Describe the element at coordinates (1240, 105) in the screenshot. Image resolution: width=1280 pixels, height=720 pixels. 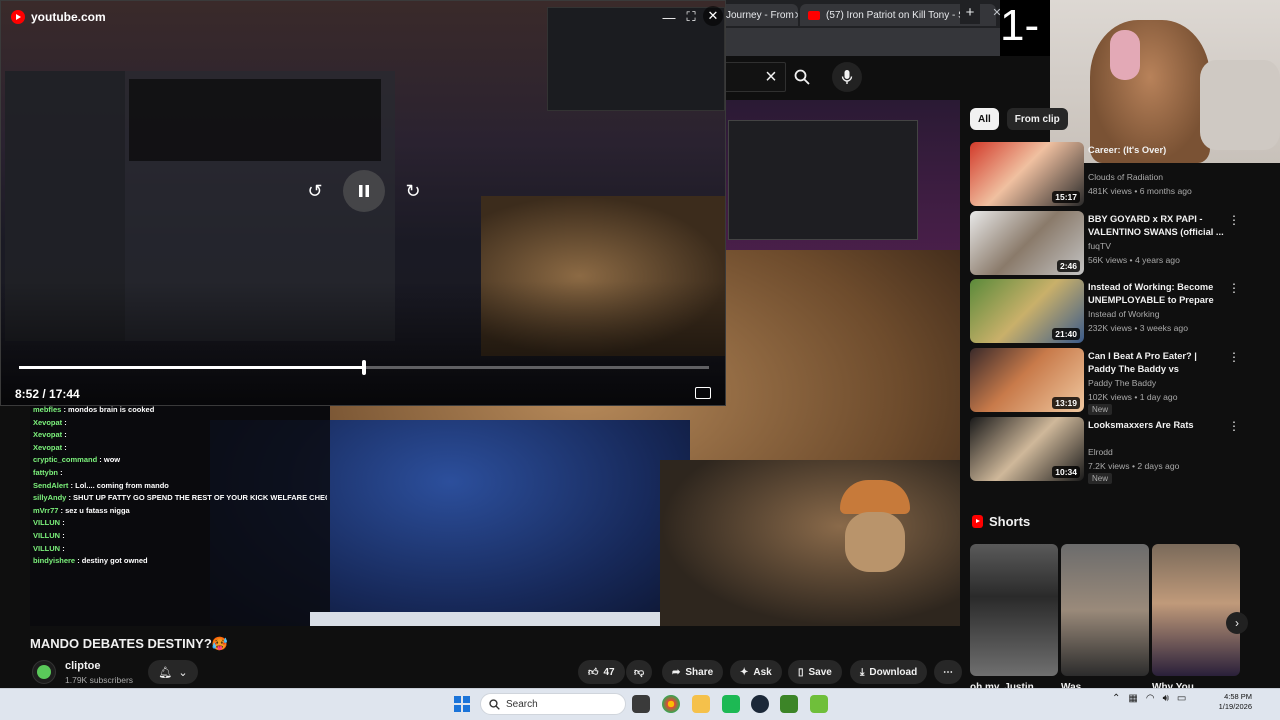
I see `background-image` at that location.